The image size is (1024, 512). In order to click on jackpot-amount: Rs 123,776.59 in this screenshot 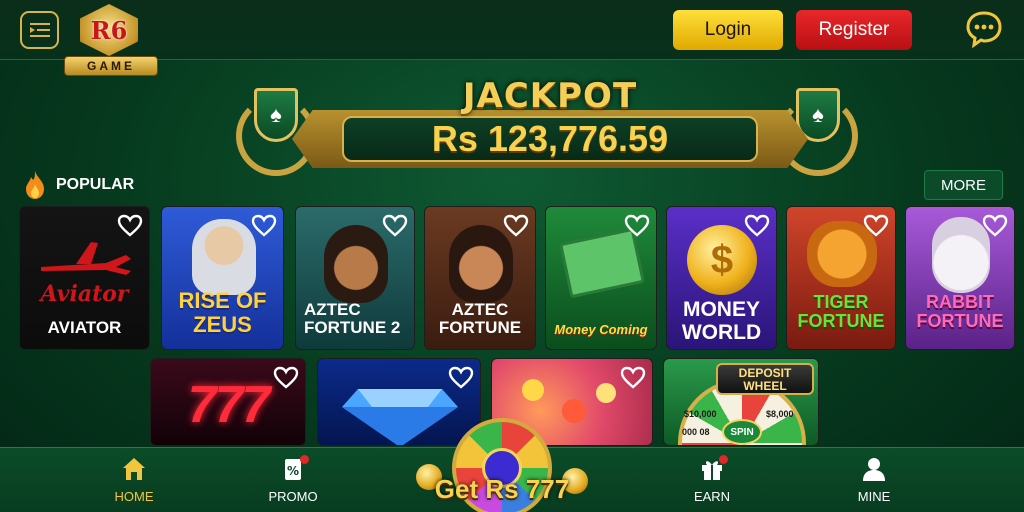, I will do `click(550, 139)`.